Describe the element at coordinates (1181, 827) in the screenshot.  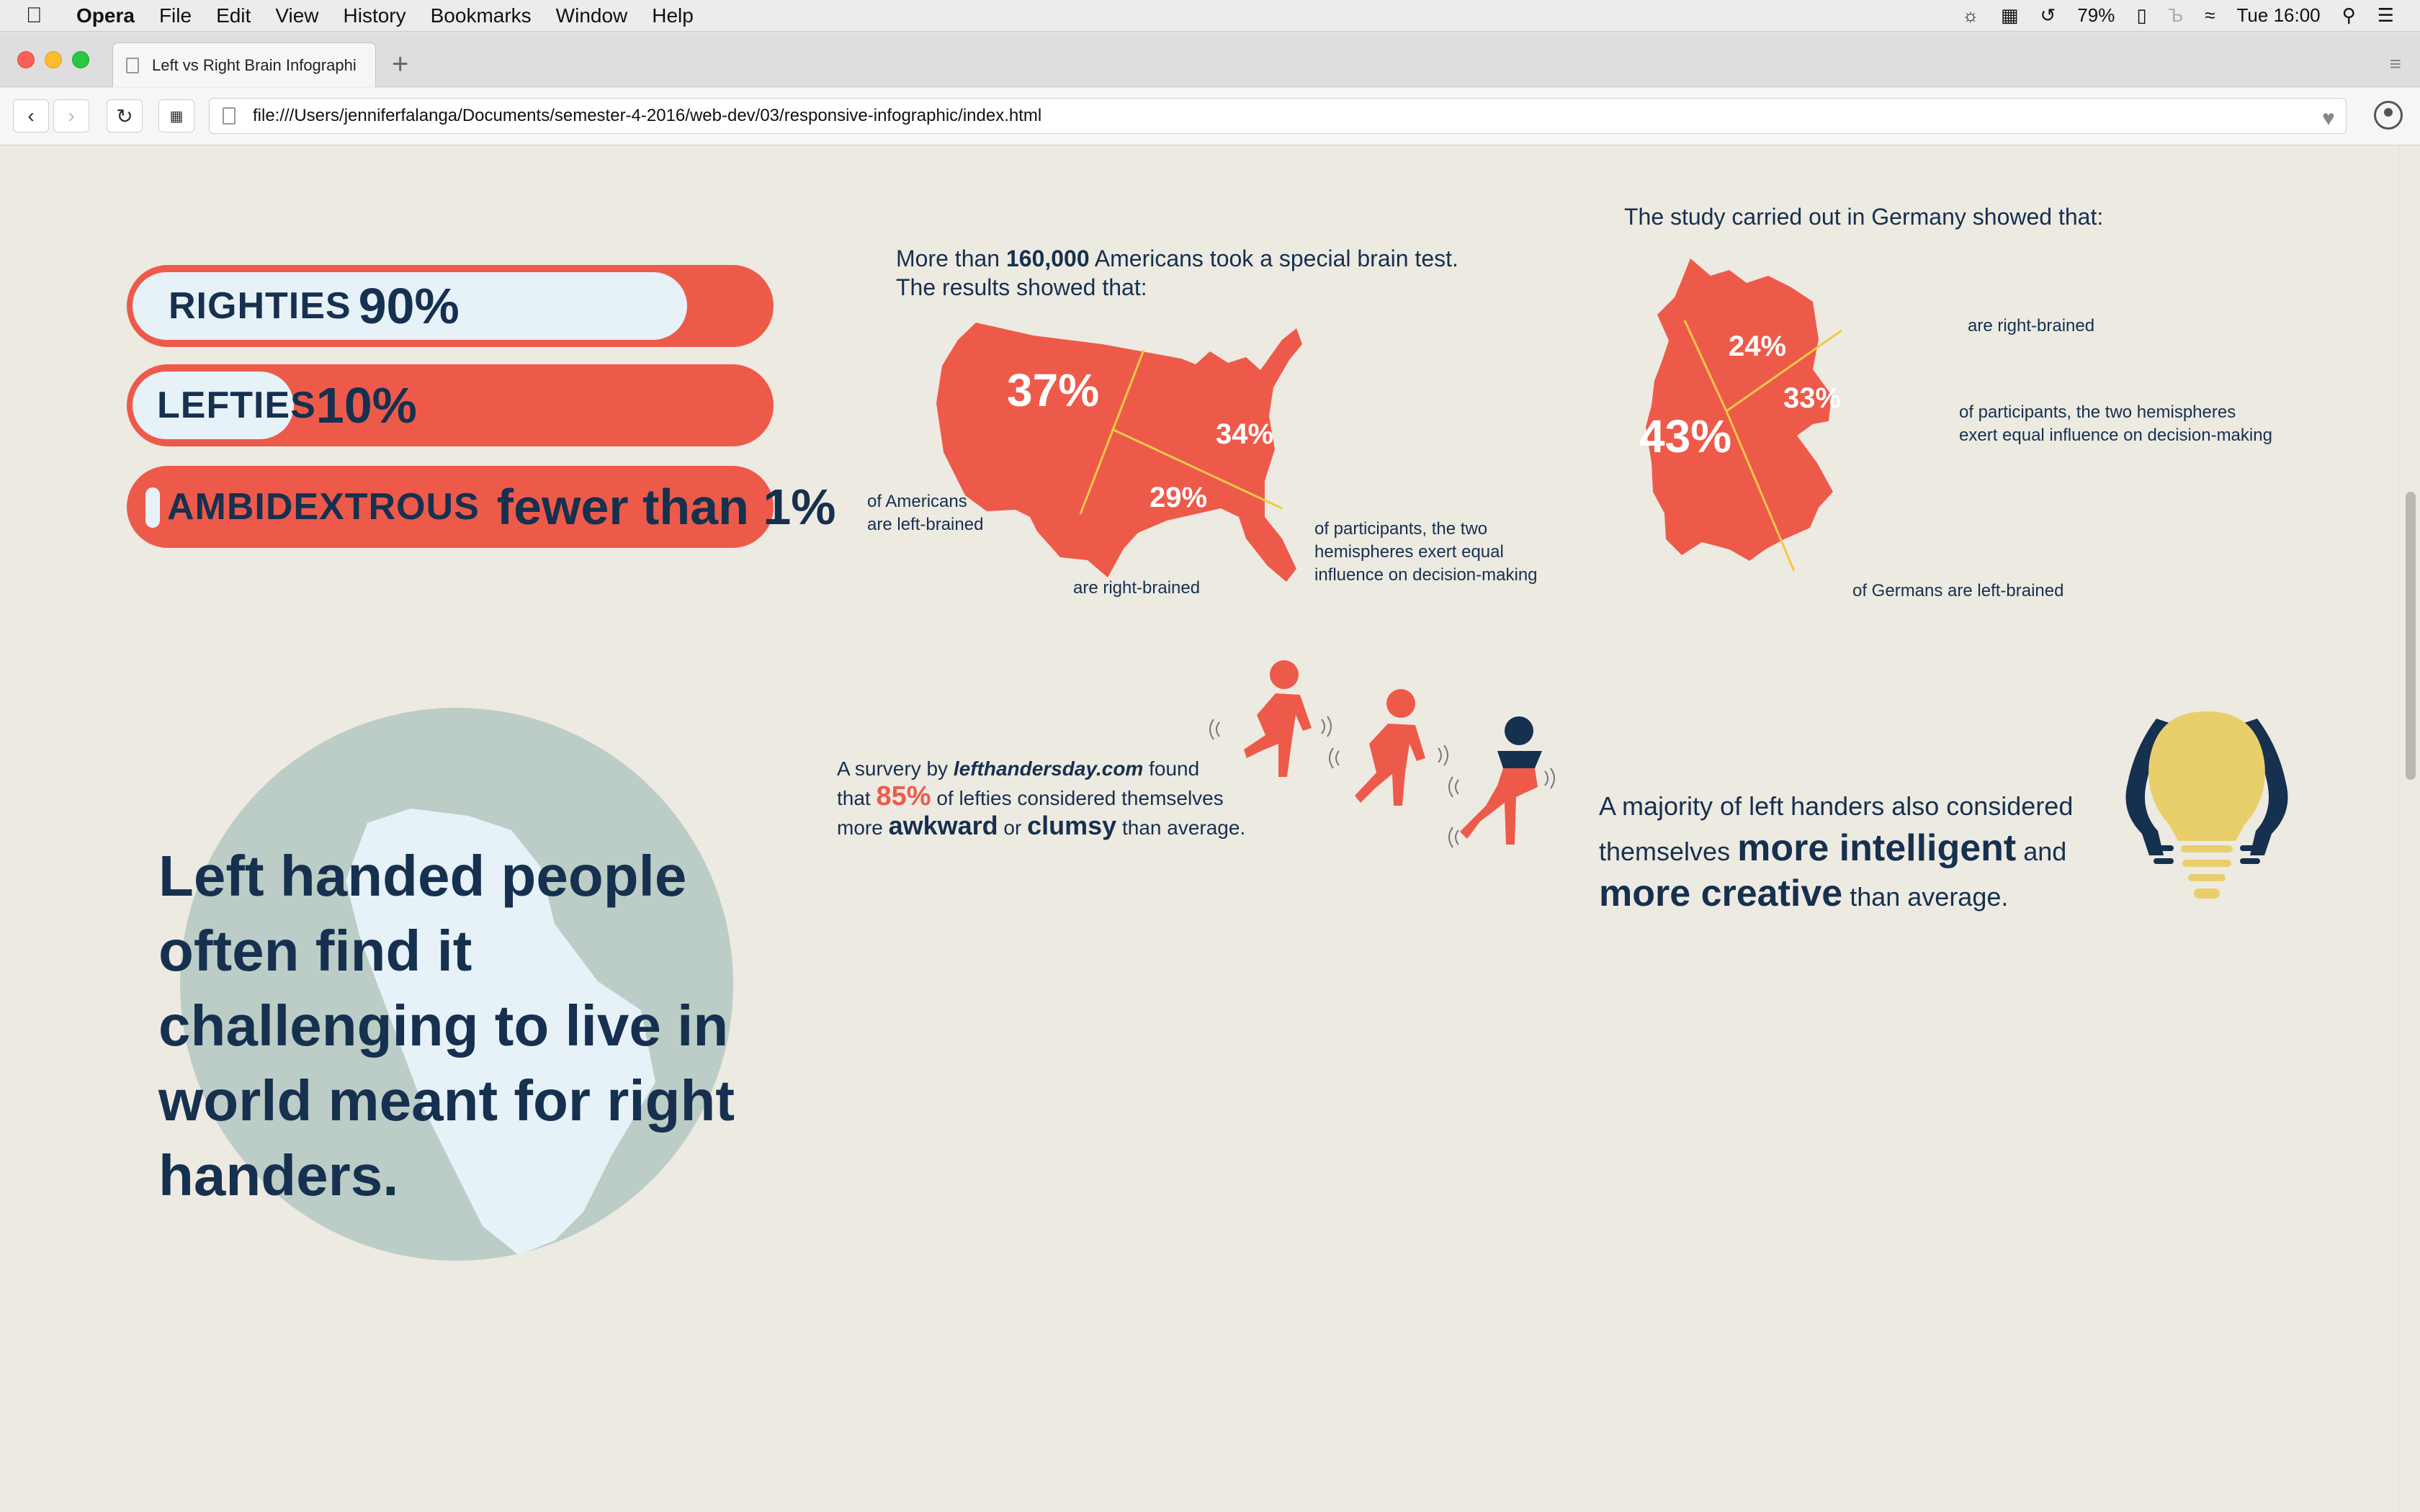
I see `survey-l3-post: than average.` at that location.